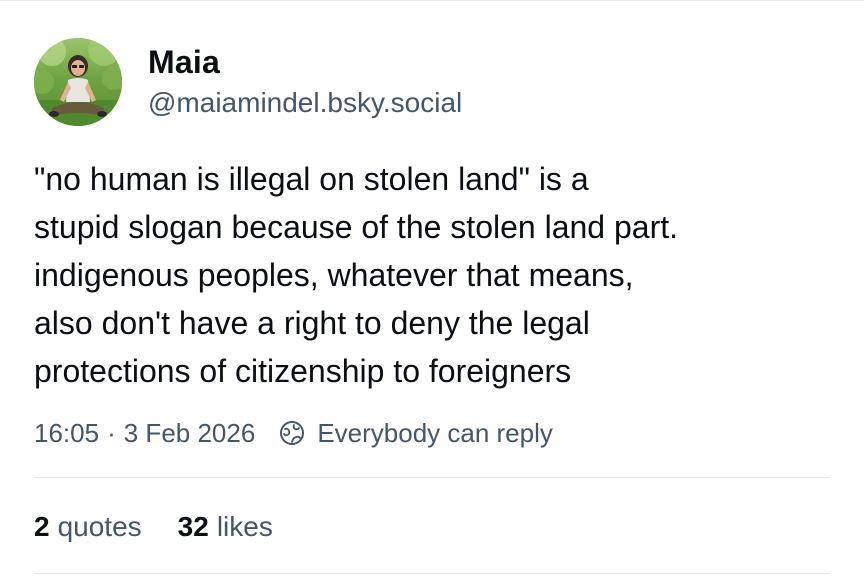 The image size is (864, 577). I want to click on author-handle: @maiamindel.bsky.social, so click(305, 103).